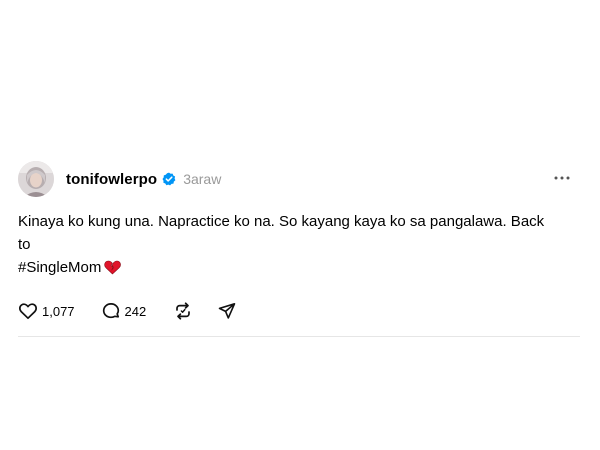 This screenshot has width=600, height=450. I want to click on verified-badge-icon, so click(169, 179).